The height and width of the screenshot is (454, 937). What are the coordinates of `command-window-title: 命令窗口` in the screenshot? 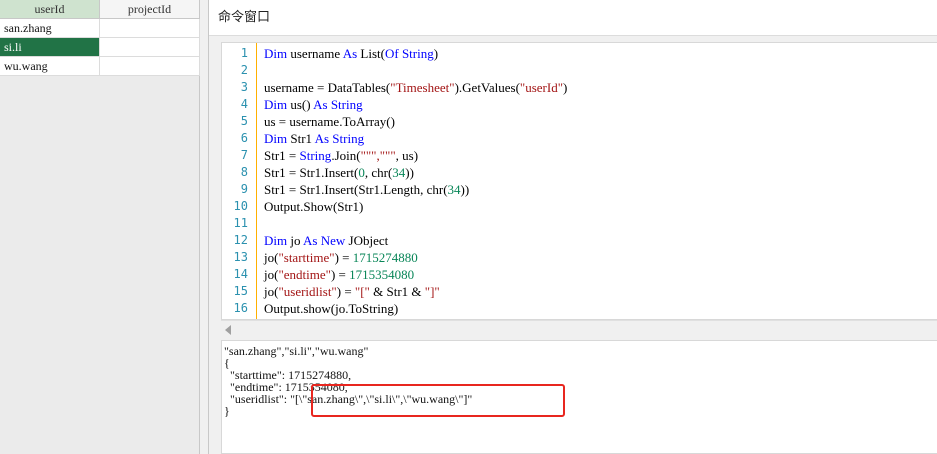 It's located at (573, 18).